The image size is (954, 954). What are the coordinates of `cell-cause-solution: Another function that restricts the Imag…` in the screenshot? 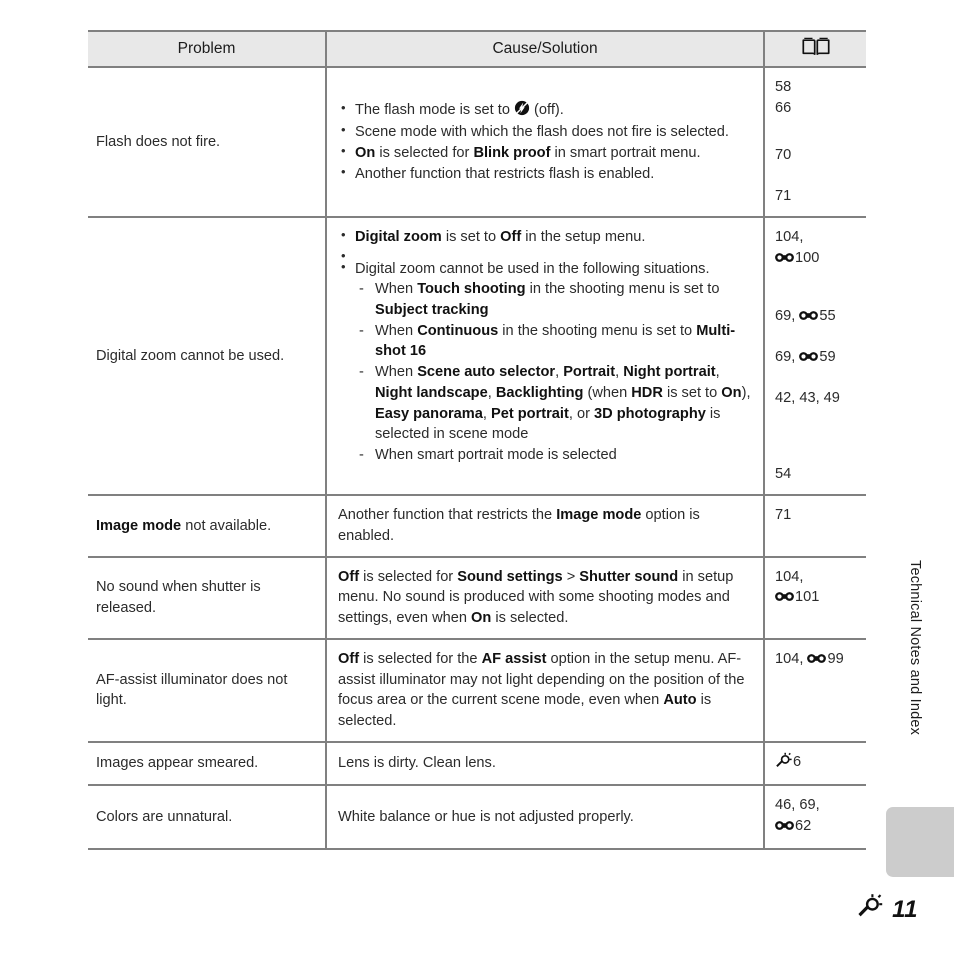 It's located at (544, 526).